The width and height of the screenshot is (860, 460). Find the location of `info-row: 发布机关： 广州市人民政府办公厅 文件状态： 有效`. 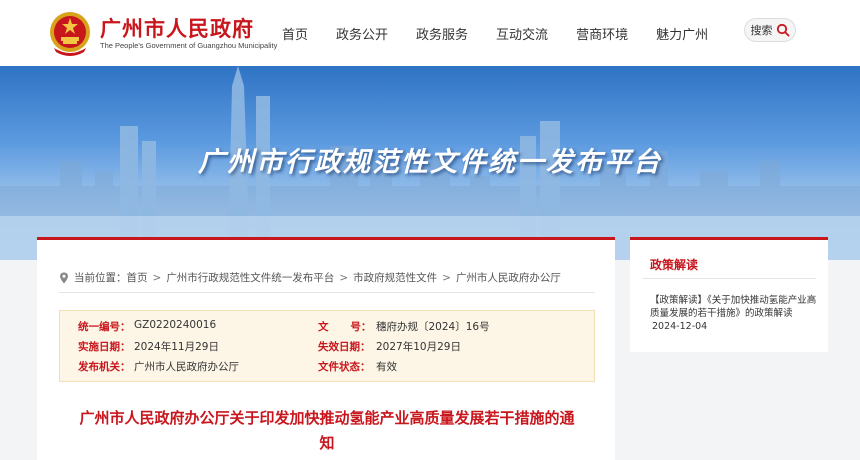

info-row: 发布机关： 广州市人民政府办公厅 文件状态： 有效 is located at coordinates (327, 368).